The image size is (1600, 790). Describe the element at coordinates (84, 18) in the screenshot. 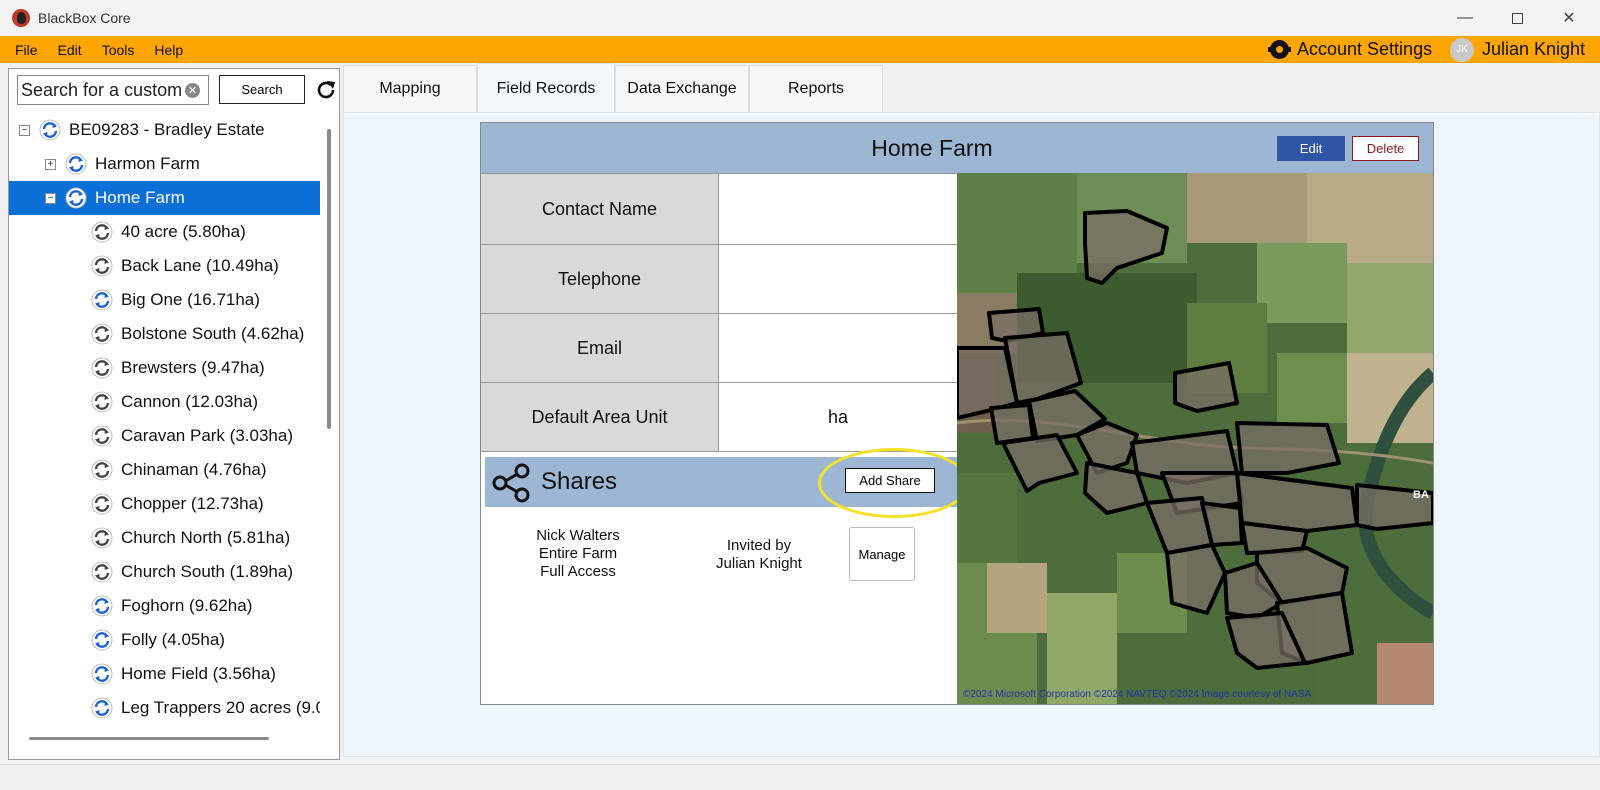

I see `window-title: BlackBox Core` at that location.